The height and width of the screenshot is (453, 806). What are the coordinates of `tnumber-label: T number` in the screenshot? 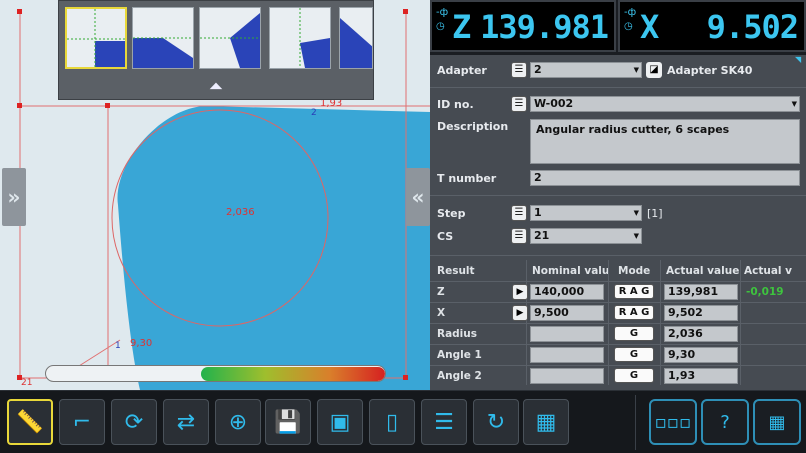 It's located at (467, 178).